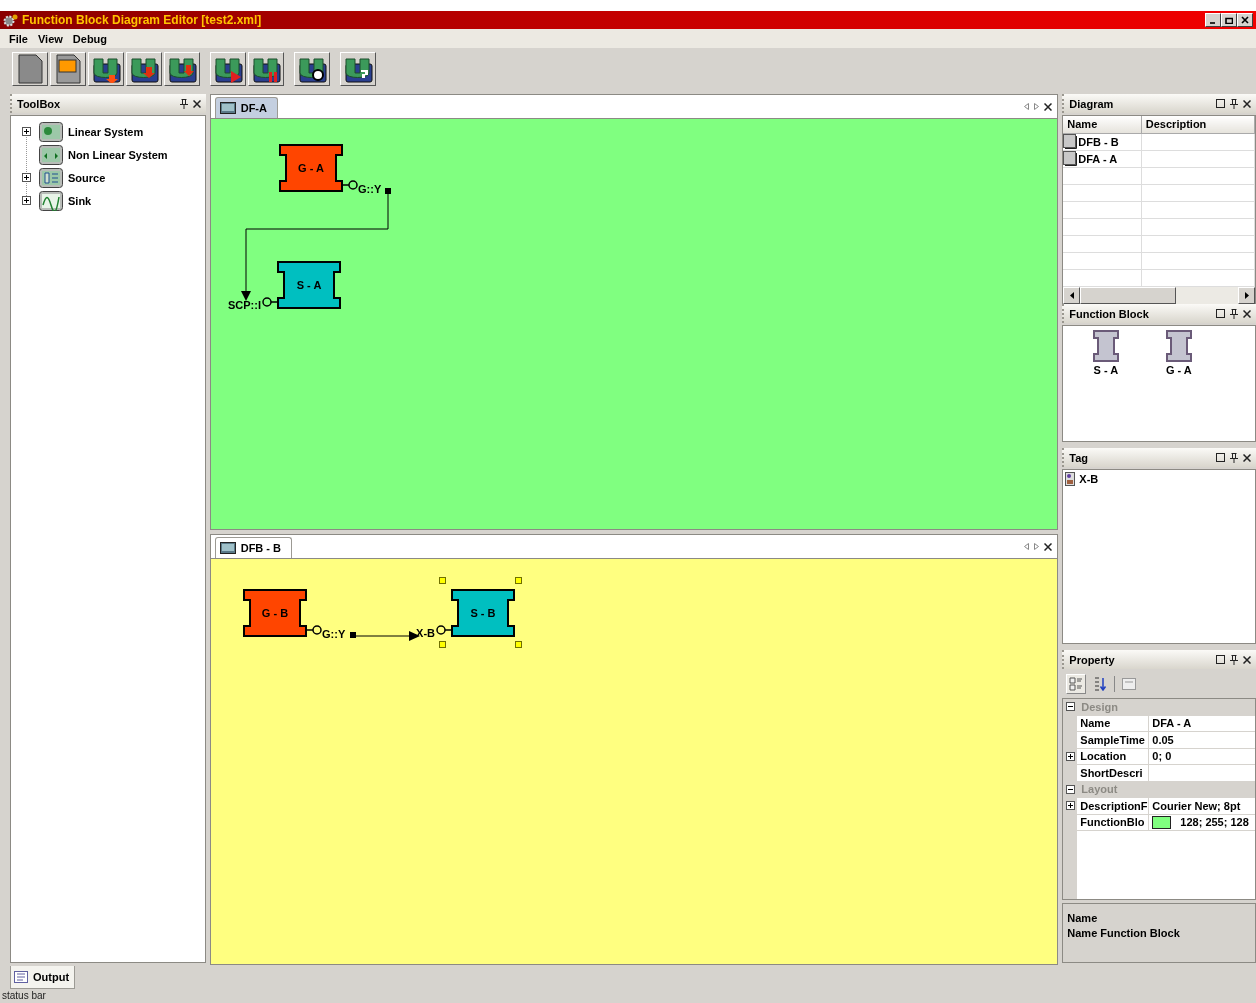 The height and width of the screenshot is (1003, 1256). Describe the element at coordinates (1202, 723) in the screenshot. I see `property-value: DFA - A` at that location.